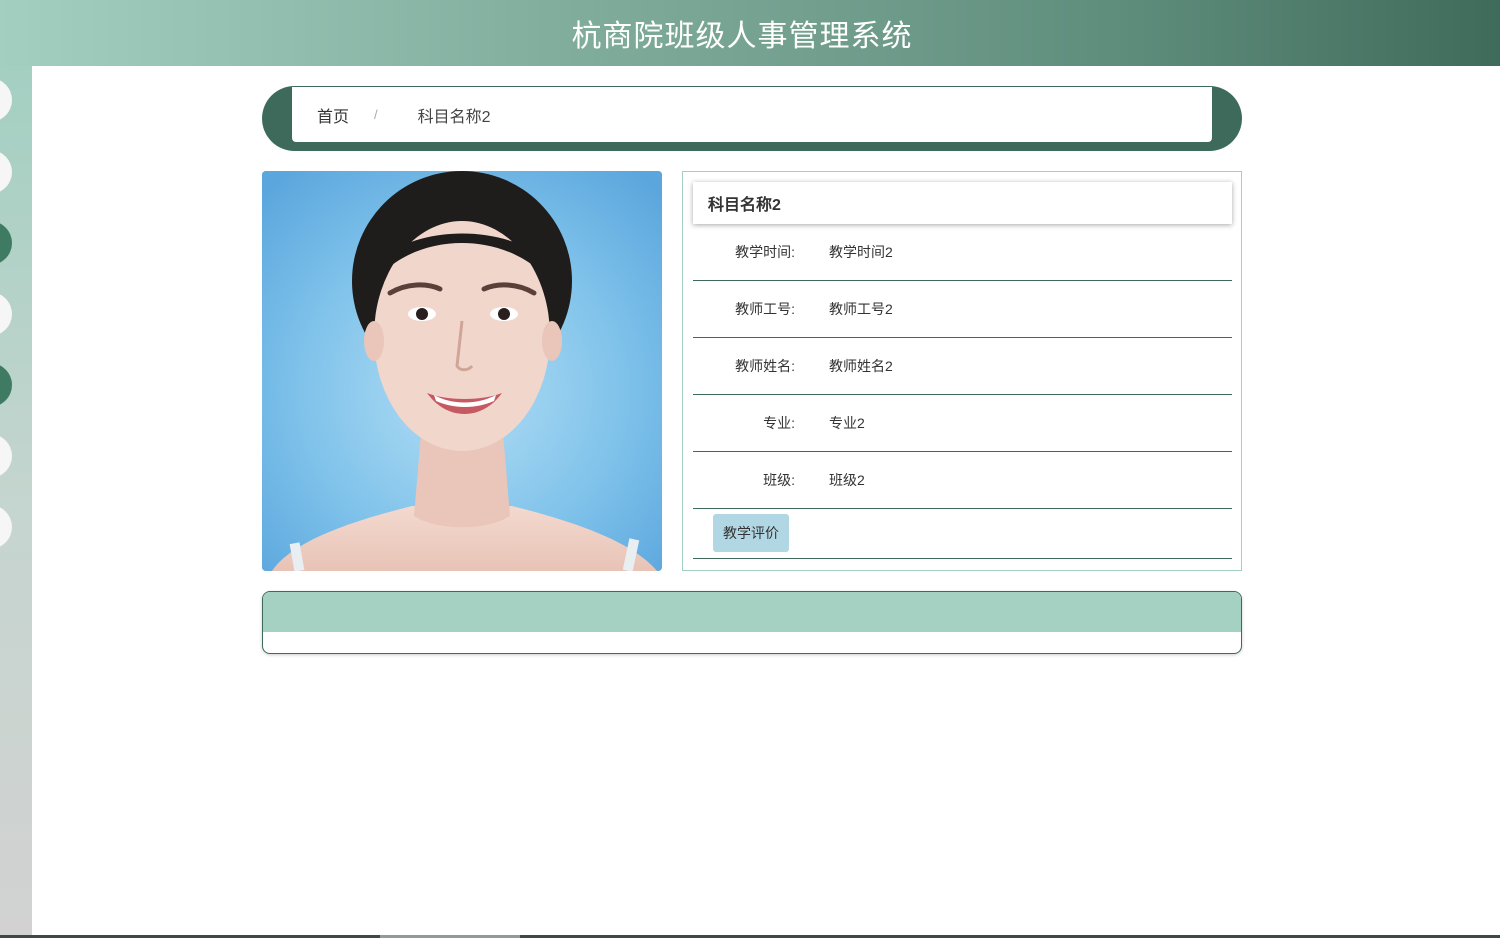  What do you see at coordinates (752, 114) in the screenshot?
I see `breadcrumb: 首页 / 科目名称2` at bounding box center [752, 114].